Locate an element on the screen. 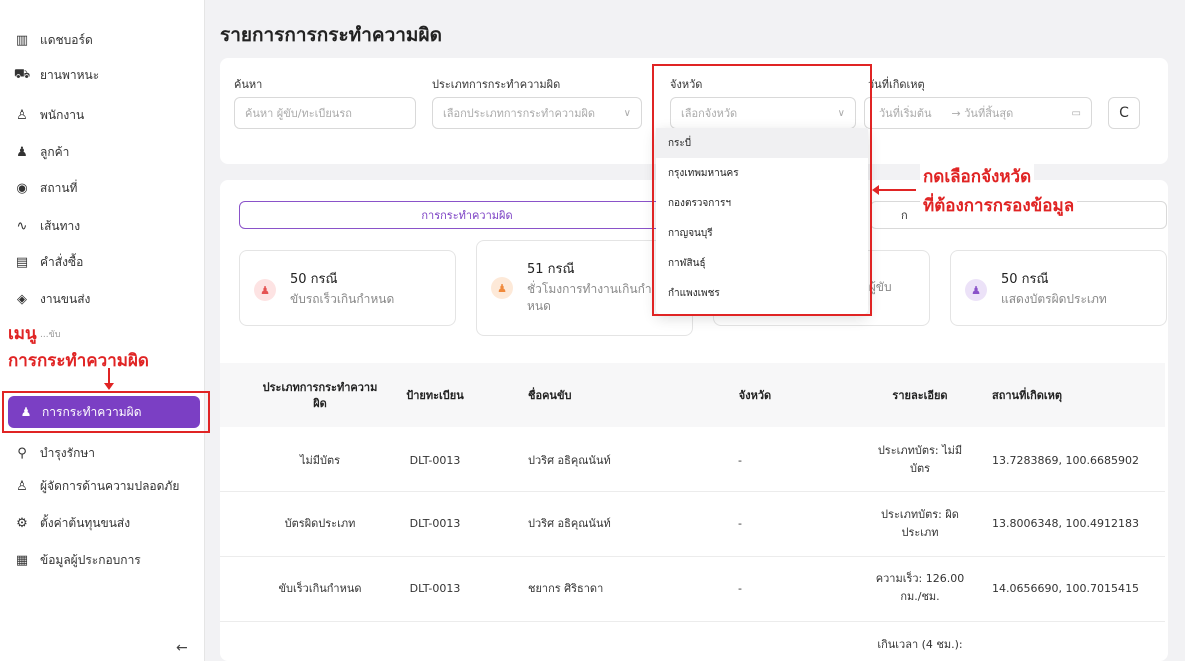  refresh-icon: C is located at coordinates (1124, 113).